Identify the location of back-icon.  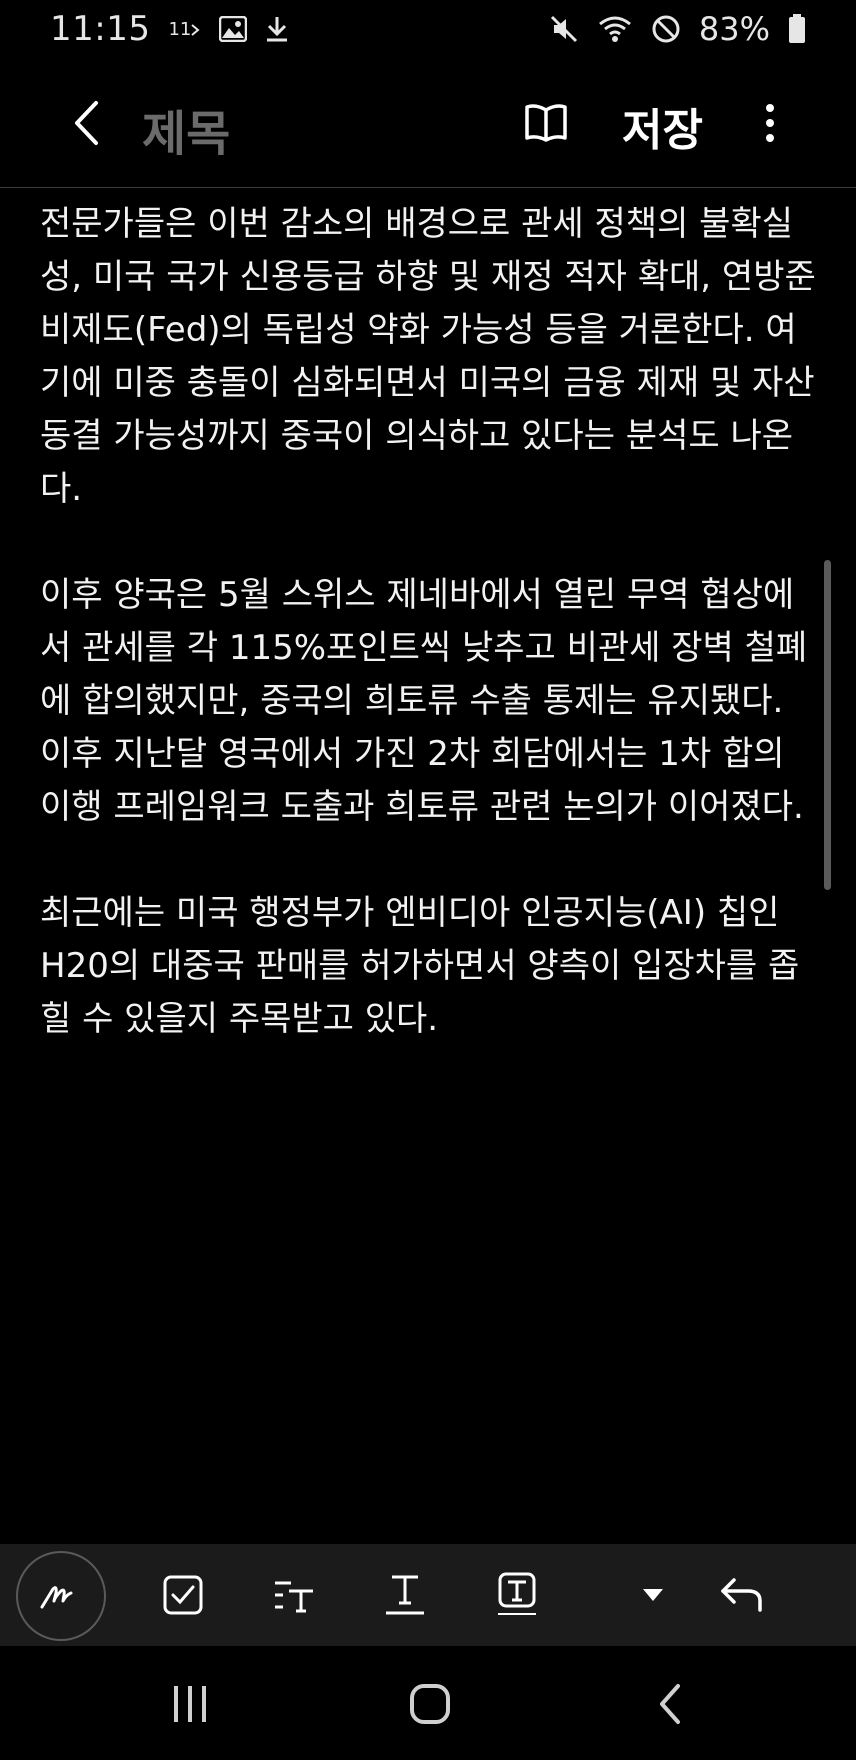
(670, 1704).